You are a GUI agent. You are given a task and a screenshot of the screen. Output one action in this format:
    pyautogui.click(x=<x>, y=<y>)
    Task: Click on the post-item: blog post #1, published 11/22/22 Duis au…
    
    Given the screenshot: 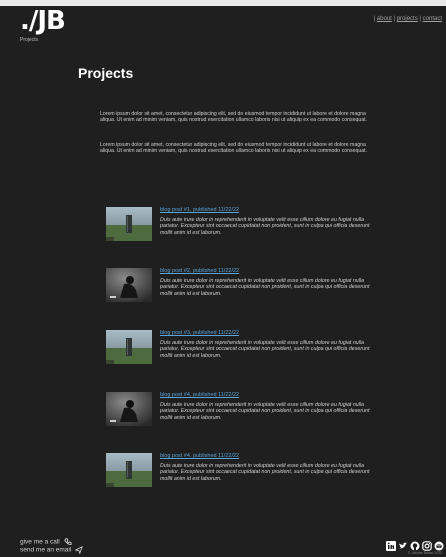 What is the action you would take?
    pyautogui.click(x=241, y=228)
    